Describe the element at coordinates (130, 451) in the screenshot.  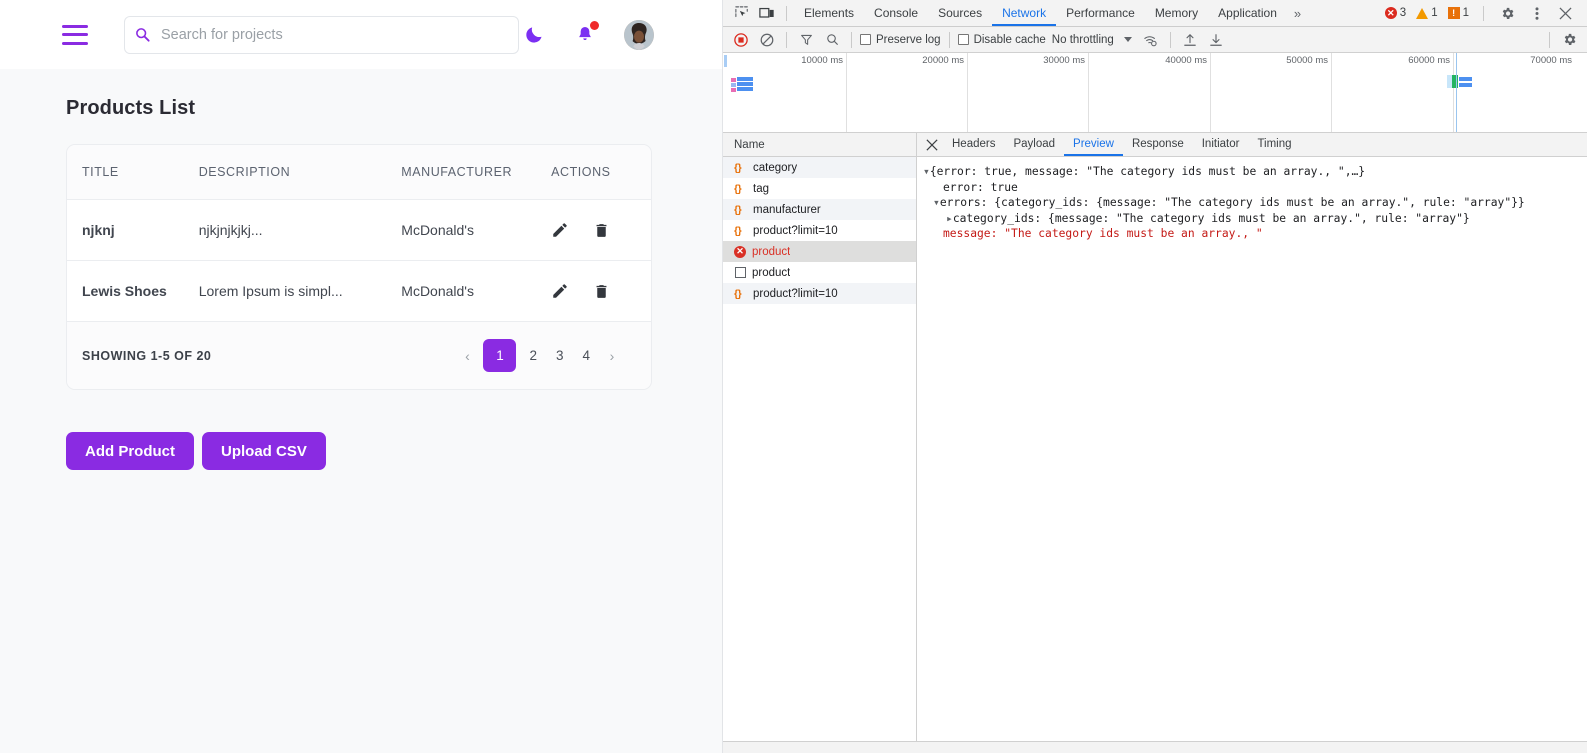
I see `add-product-button: Add Product` at that location.